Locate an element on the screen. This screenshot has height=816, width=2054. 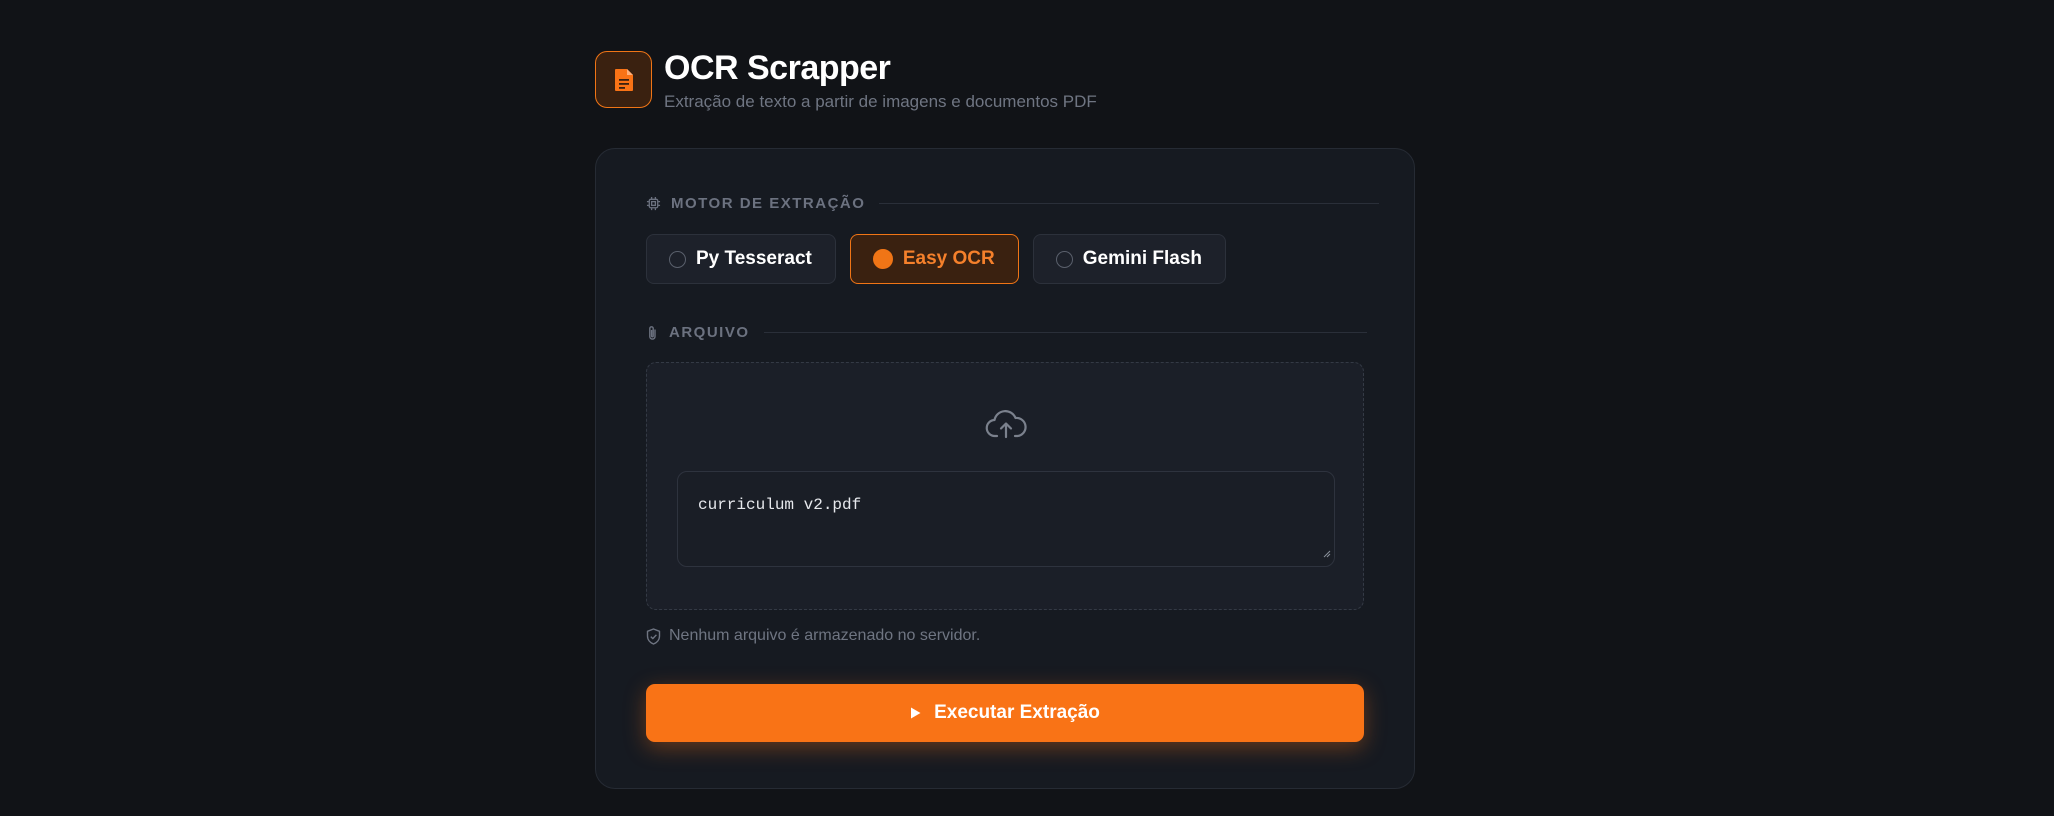
file-dropzone: curriculum v2.pdf is located at coordinates (1005, 486).